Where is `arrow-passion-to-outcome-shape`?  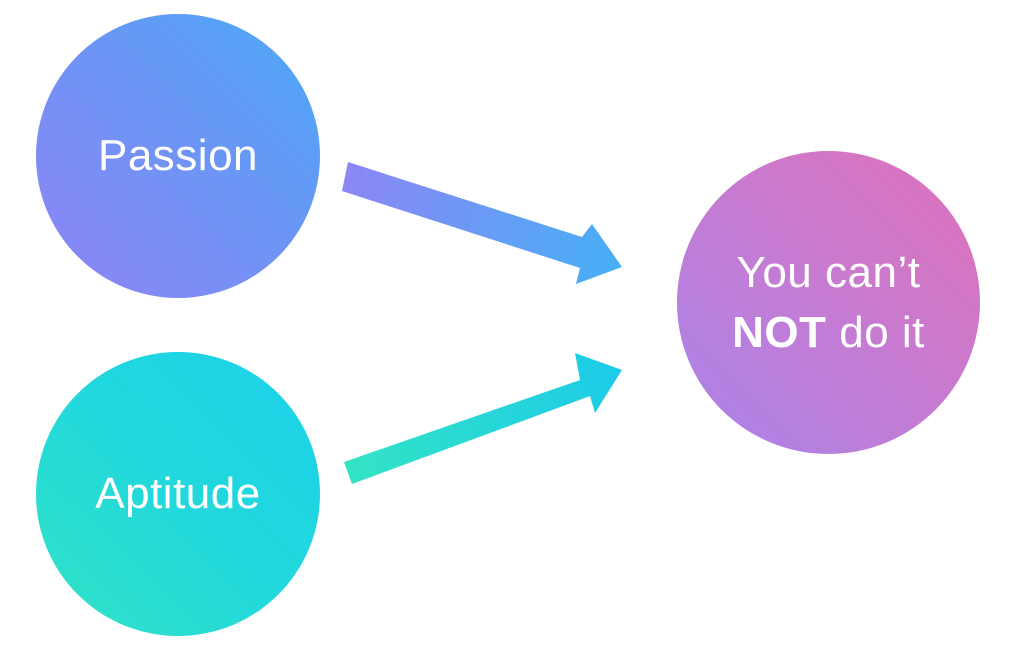
arrow-passion-to-outcome-shape is located at coordinates (482, 223).